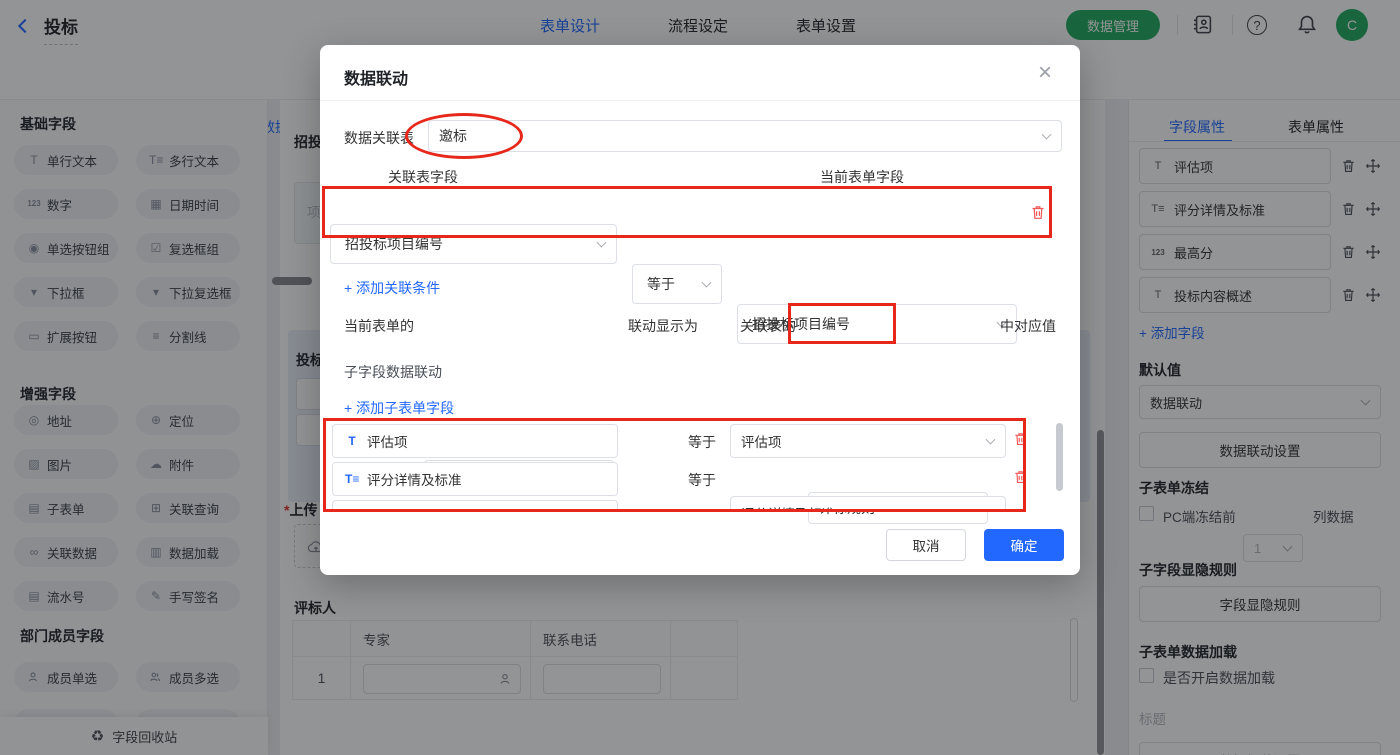 Image resolution: width=1400 pixels, height=755 pixels. What do you see at coordinates (862, 177) in the screenshot?
I see `current-form-field-column-header: 当前表单字段` at bounding box center [862, 177].